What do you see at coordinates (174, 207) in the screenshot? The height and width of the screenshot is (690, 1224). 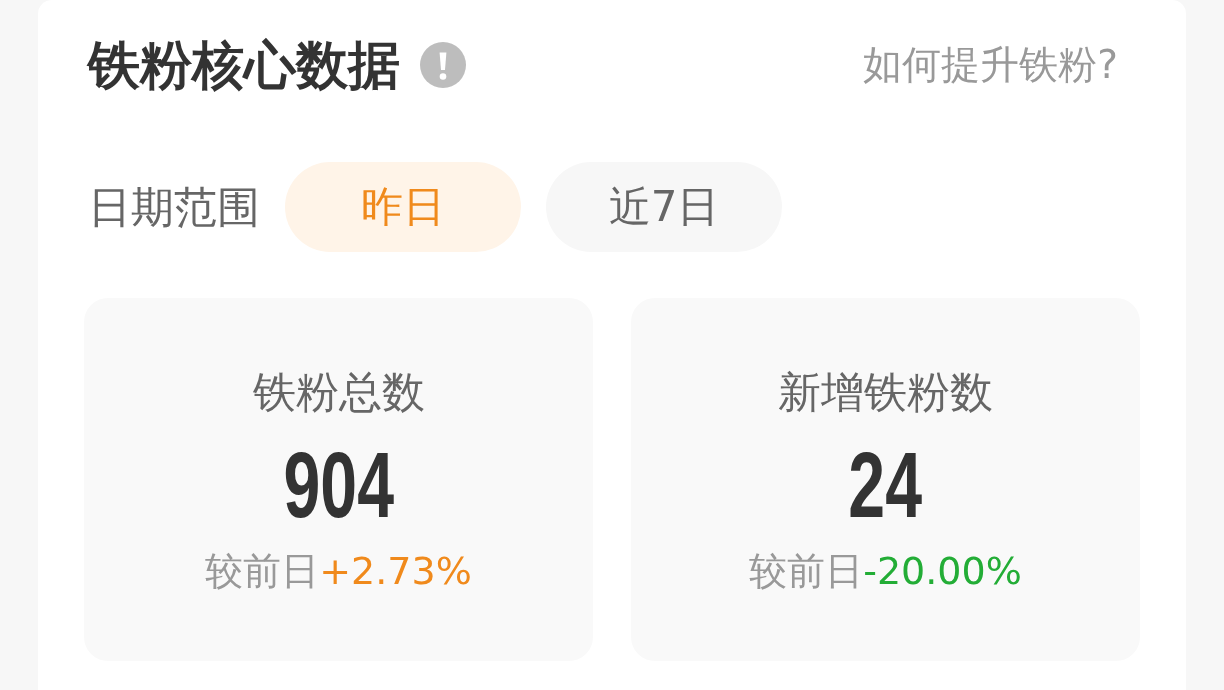 I see `date-range-label: 日期范围` at bounding box center [174, 207].